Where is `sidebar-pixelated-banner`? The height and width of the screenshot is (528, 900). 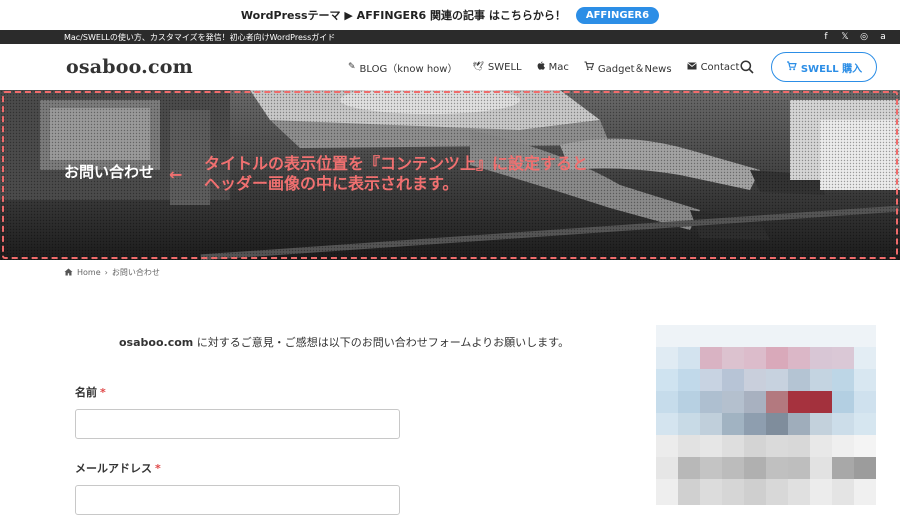 sidebar-pixelated-banner is located at coordinates (766, 415).